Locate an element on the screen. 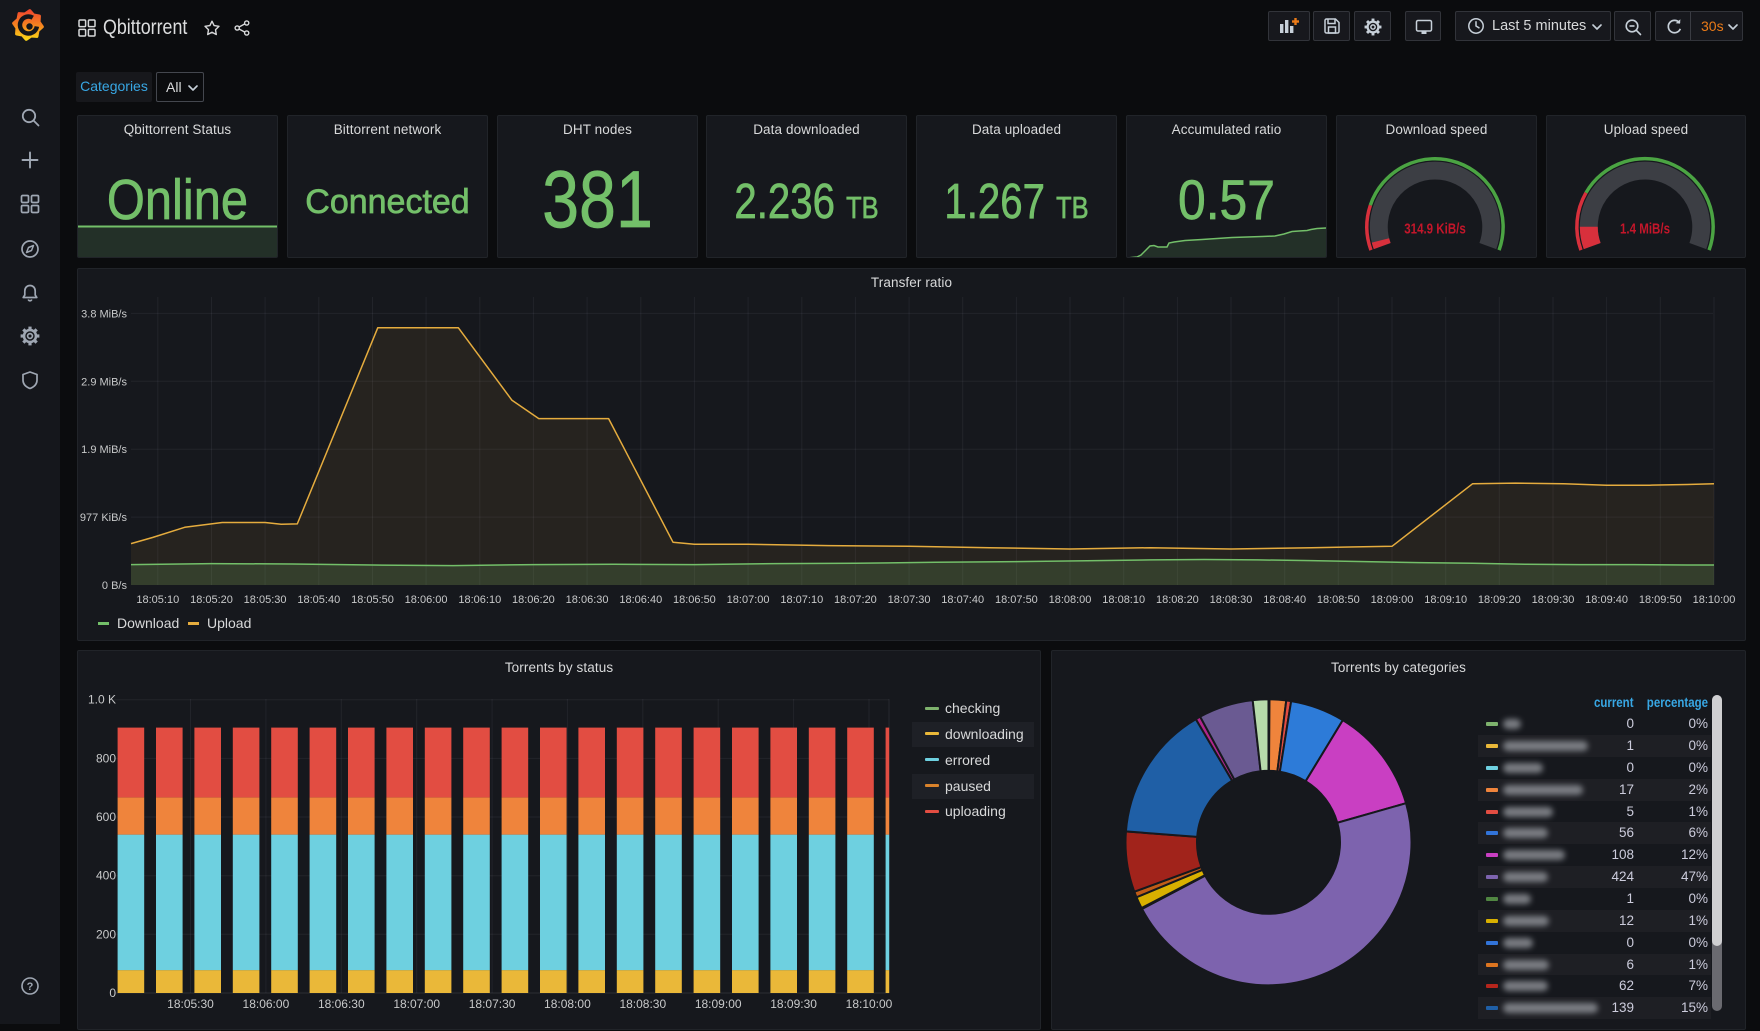  svg-text: 600 is located at coordinates (106, 817).